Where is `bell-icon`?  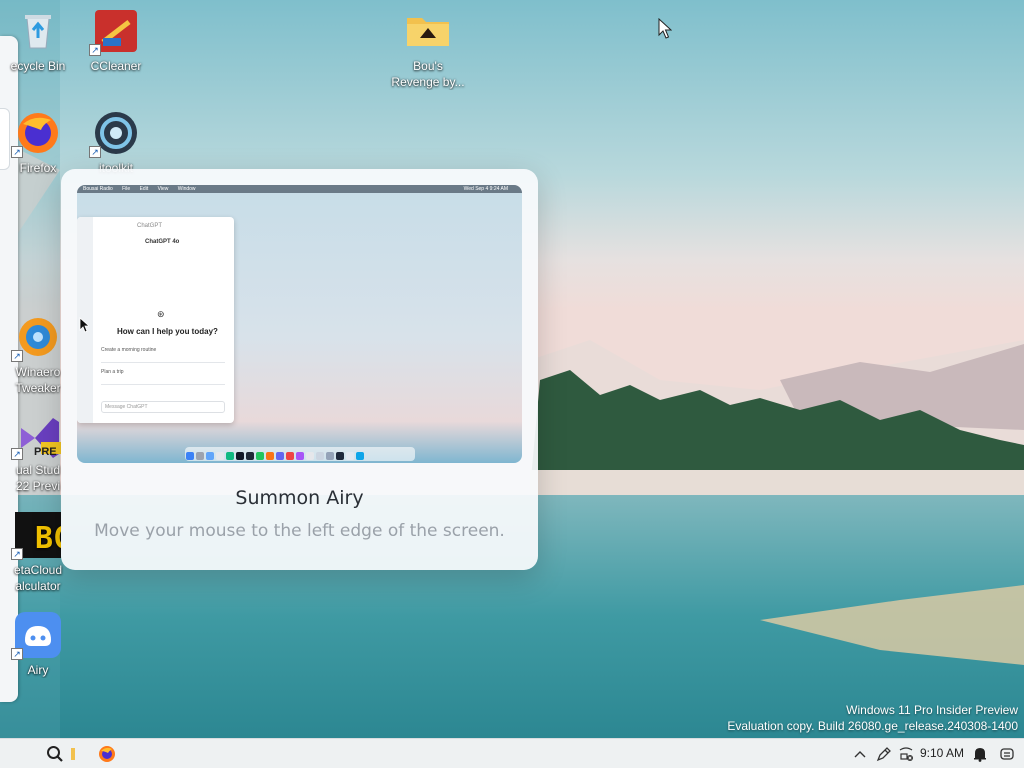
bell-icon is located at coordinates (980, 754).